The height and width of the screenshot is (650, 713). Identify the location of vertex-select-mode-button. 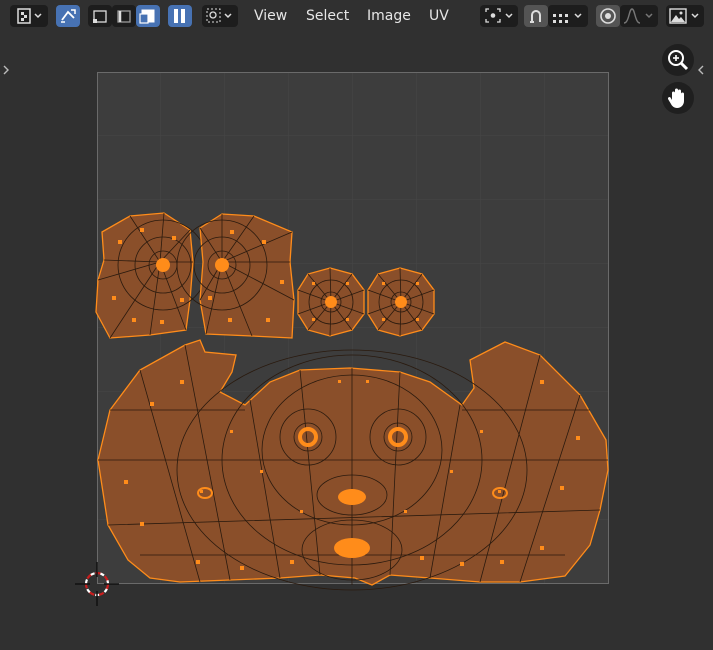
(100, 16).